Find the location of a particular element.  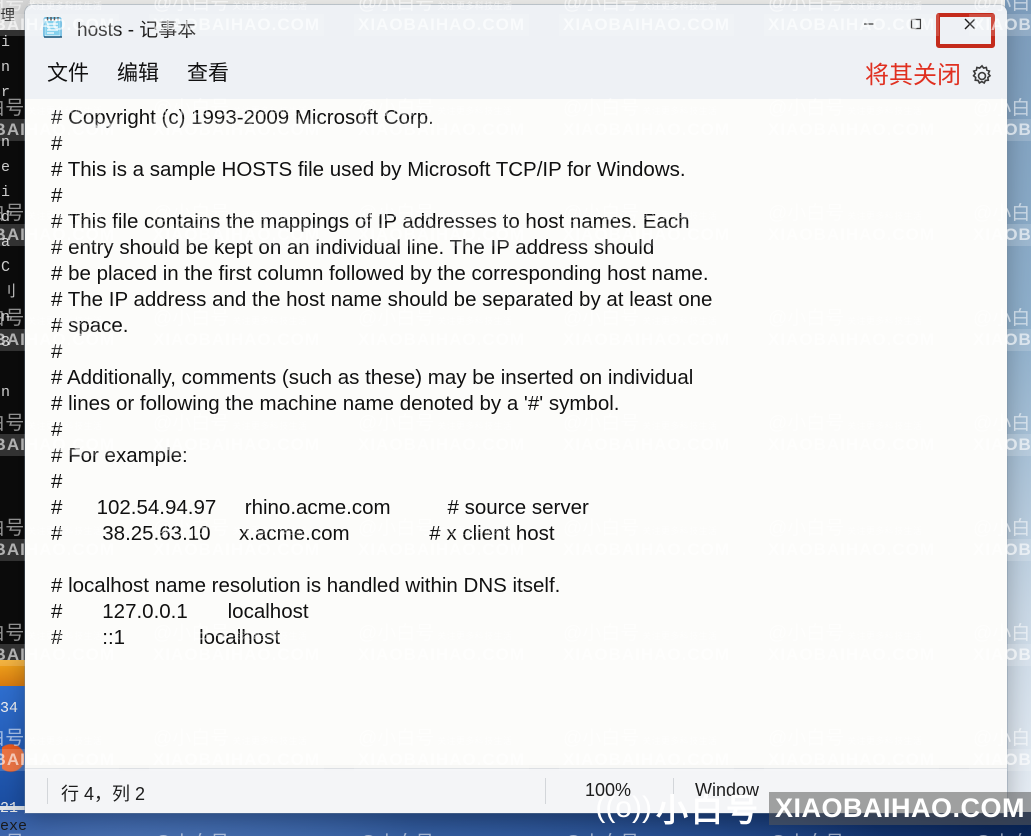

desktop-label-2: 21 is located at coordinates (9, 808).